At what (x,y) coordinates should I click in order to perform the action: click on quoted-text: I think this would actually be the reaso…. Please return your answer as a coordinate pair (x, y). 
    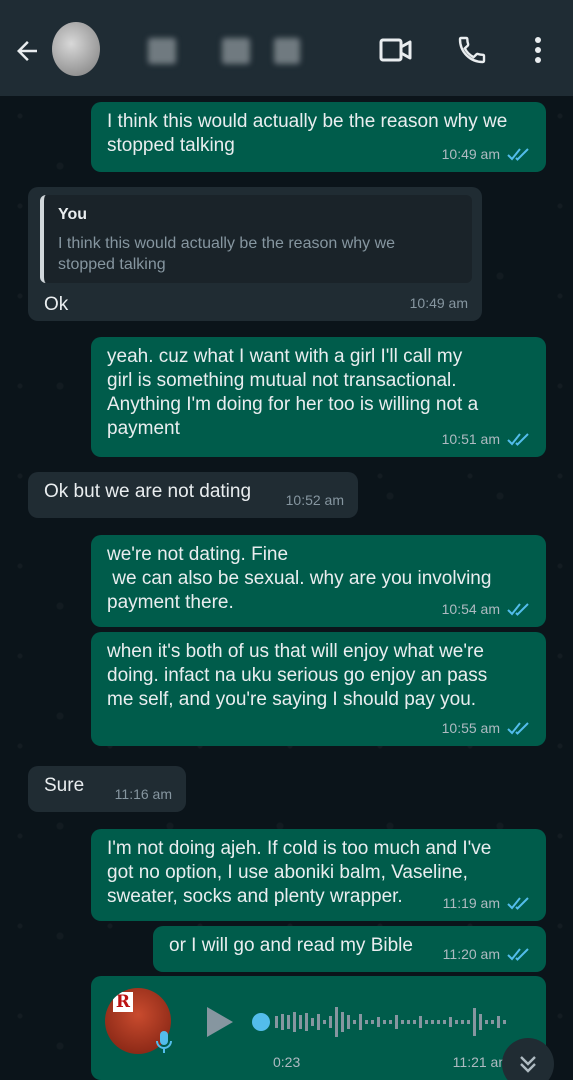
    Looking at the image, I should click on (227, 254).